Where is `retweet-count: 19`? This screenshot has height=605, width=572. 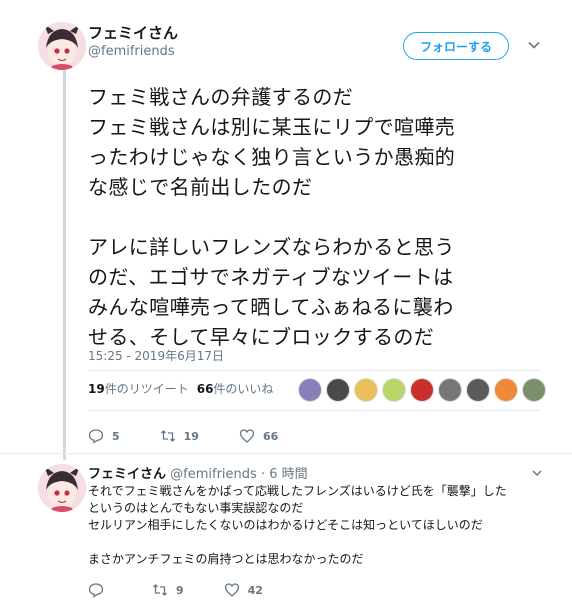
retweet-count: 19 is located at coordinates (191, 436).